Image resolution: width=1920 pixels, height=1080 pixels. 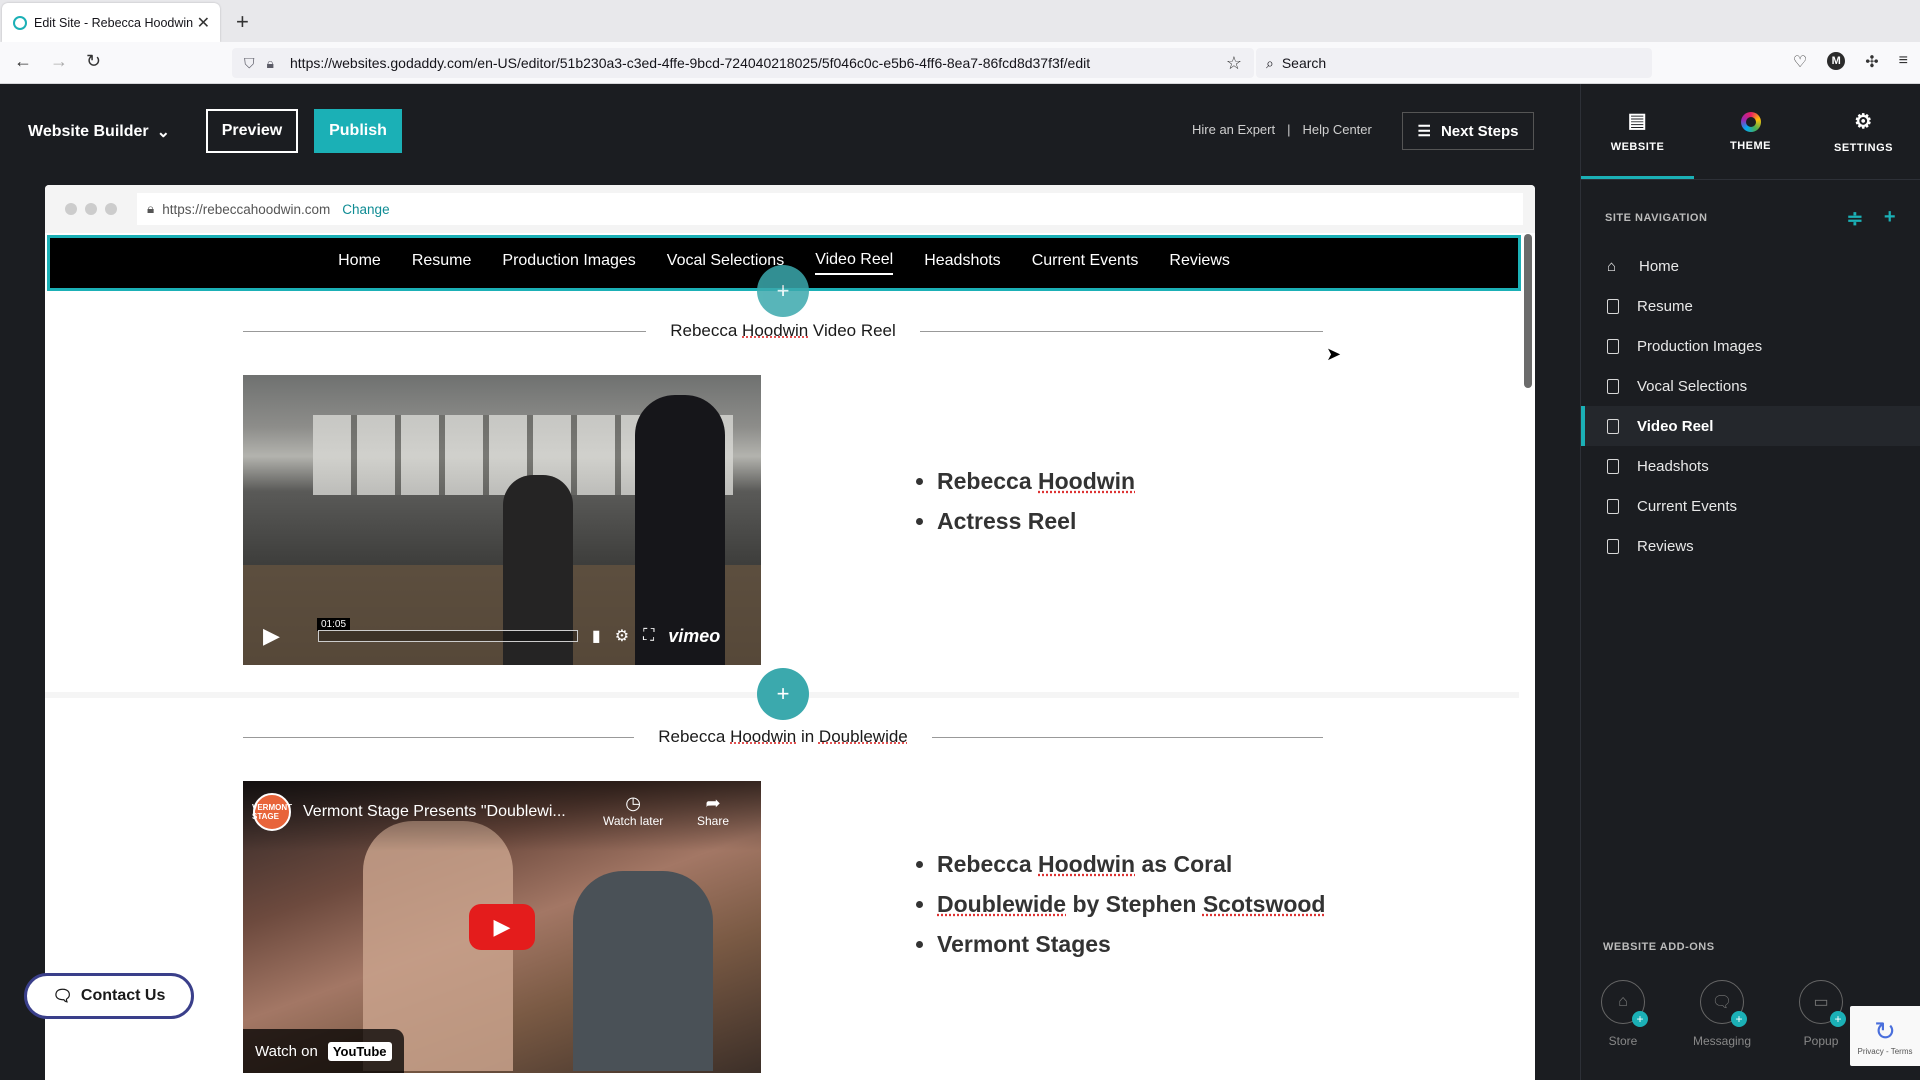 What do you see at coordinates (783, 331) in the screenshot?
I see `section-title-video-reel: Rebecca Hoodwin Video Reel` at bounding box center [783, 331].